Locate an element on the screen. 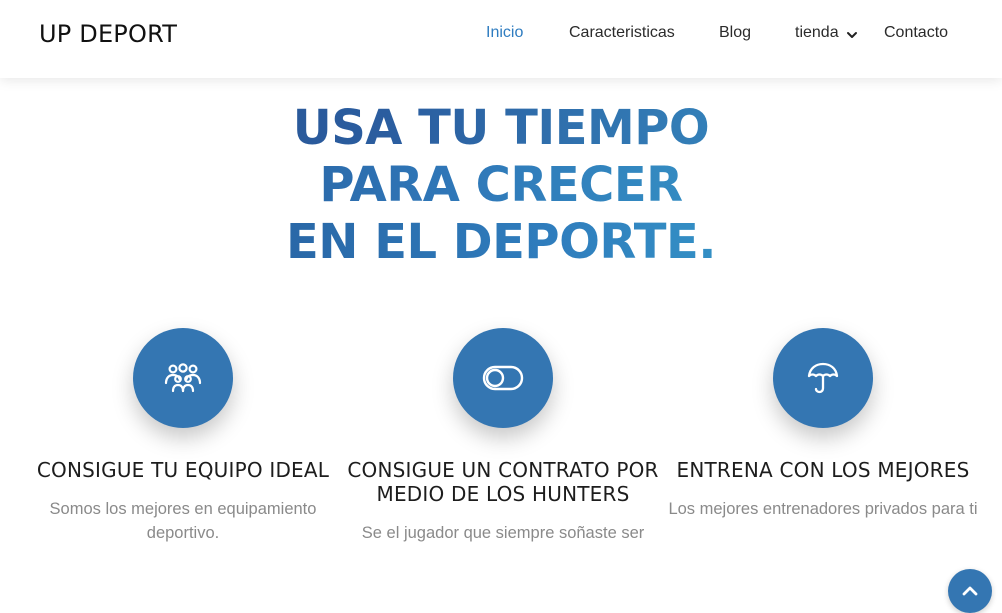  team-icon is located at coordinates (183, 378).